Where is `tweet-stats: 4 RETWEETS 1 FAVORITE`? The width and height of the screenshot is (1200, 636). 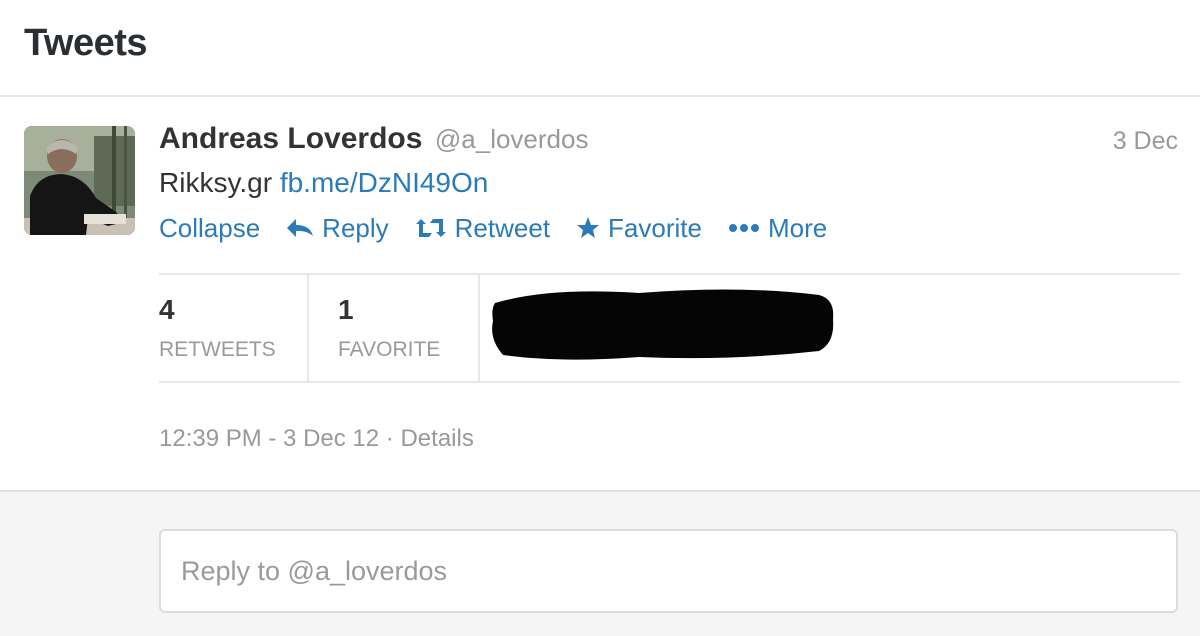
tweet-stats: 4 RETWEETS 1 FAVORITE is located at coordinates (669, 328).